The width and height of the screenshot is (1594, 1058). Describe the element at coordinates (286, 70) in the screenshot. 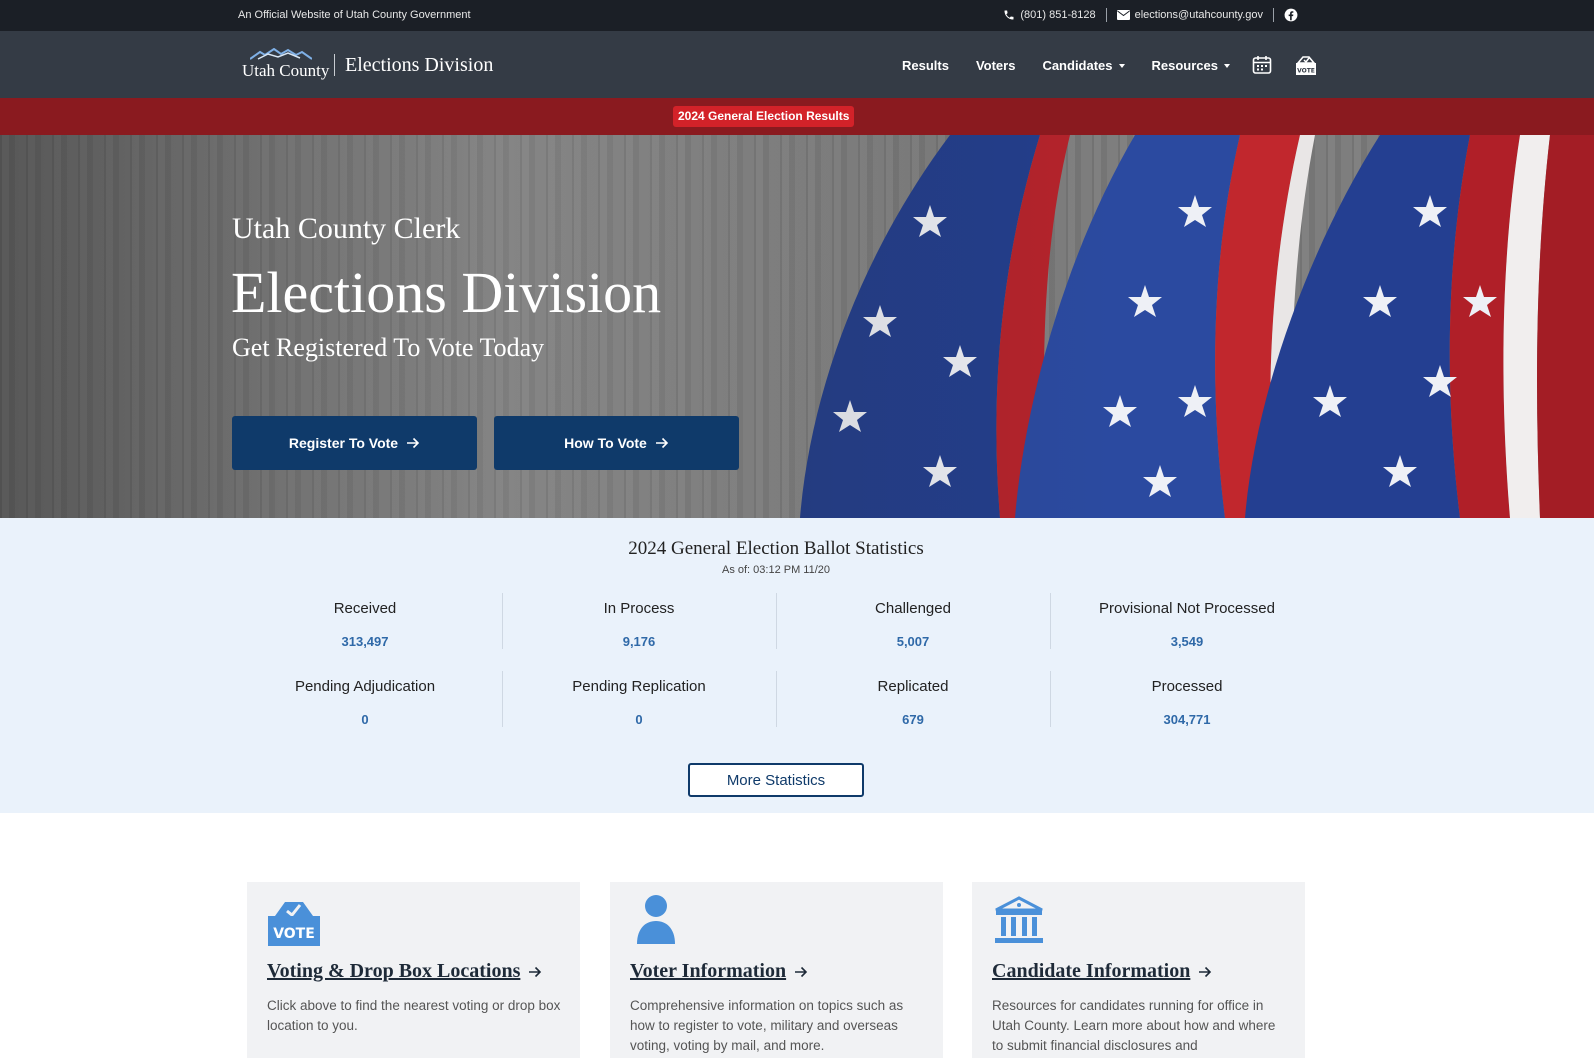

I see `logo-wordmark: Utah County` at that location.